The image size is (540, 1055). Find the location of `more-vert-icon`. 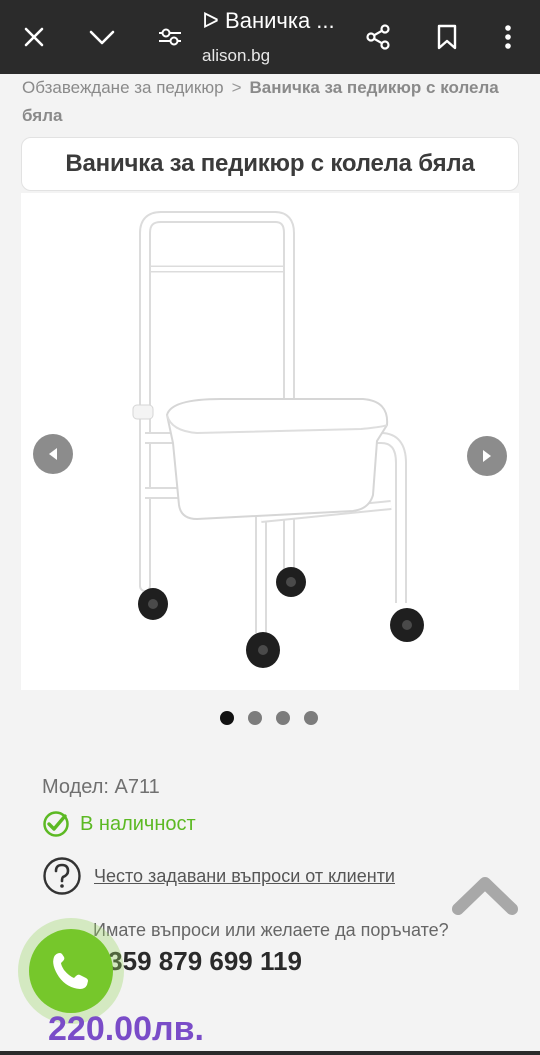

more-vert-icon is located at coordinates (508, 37).